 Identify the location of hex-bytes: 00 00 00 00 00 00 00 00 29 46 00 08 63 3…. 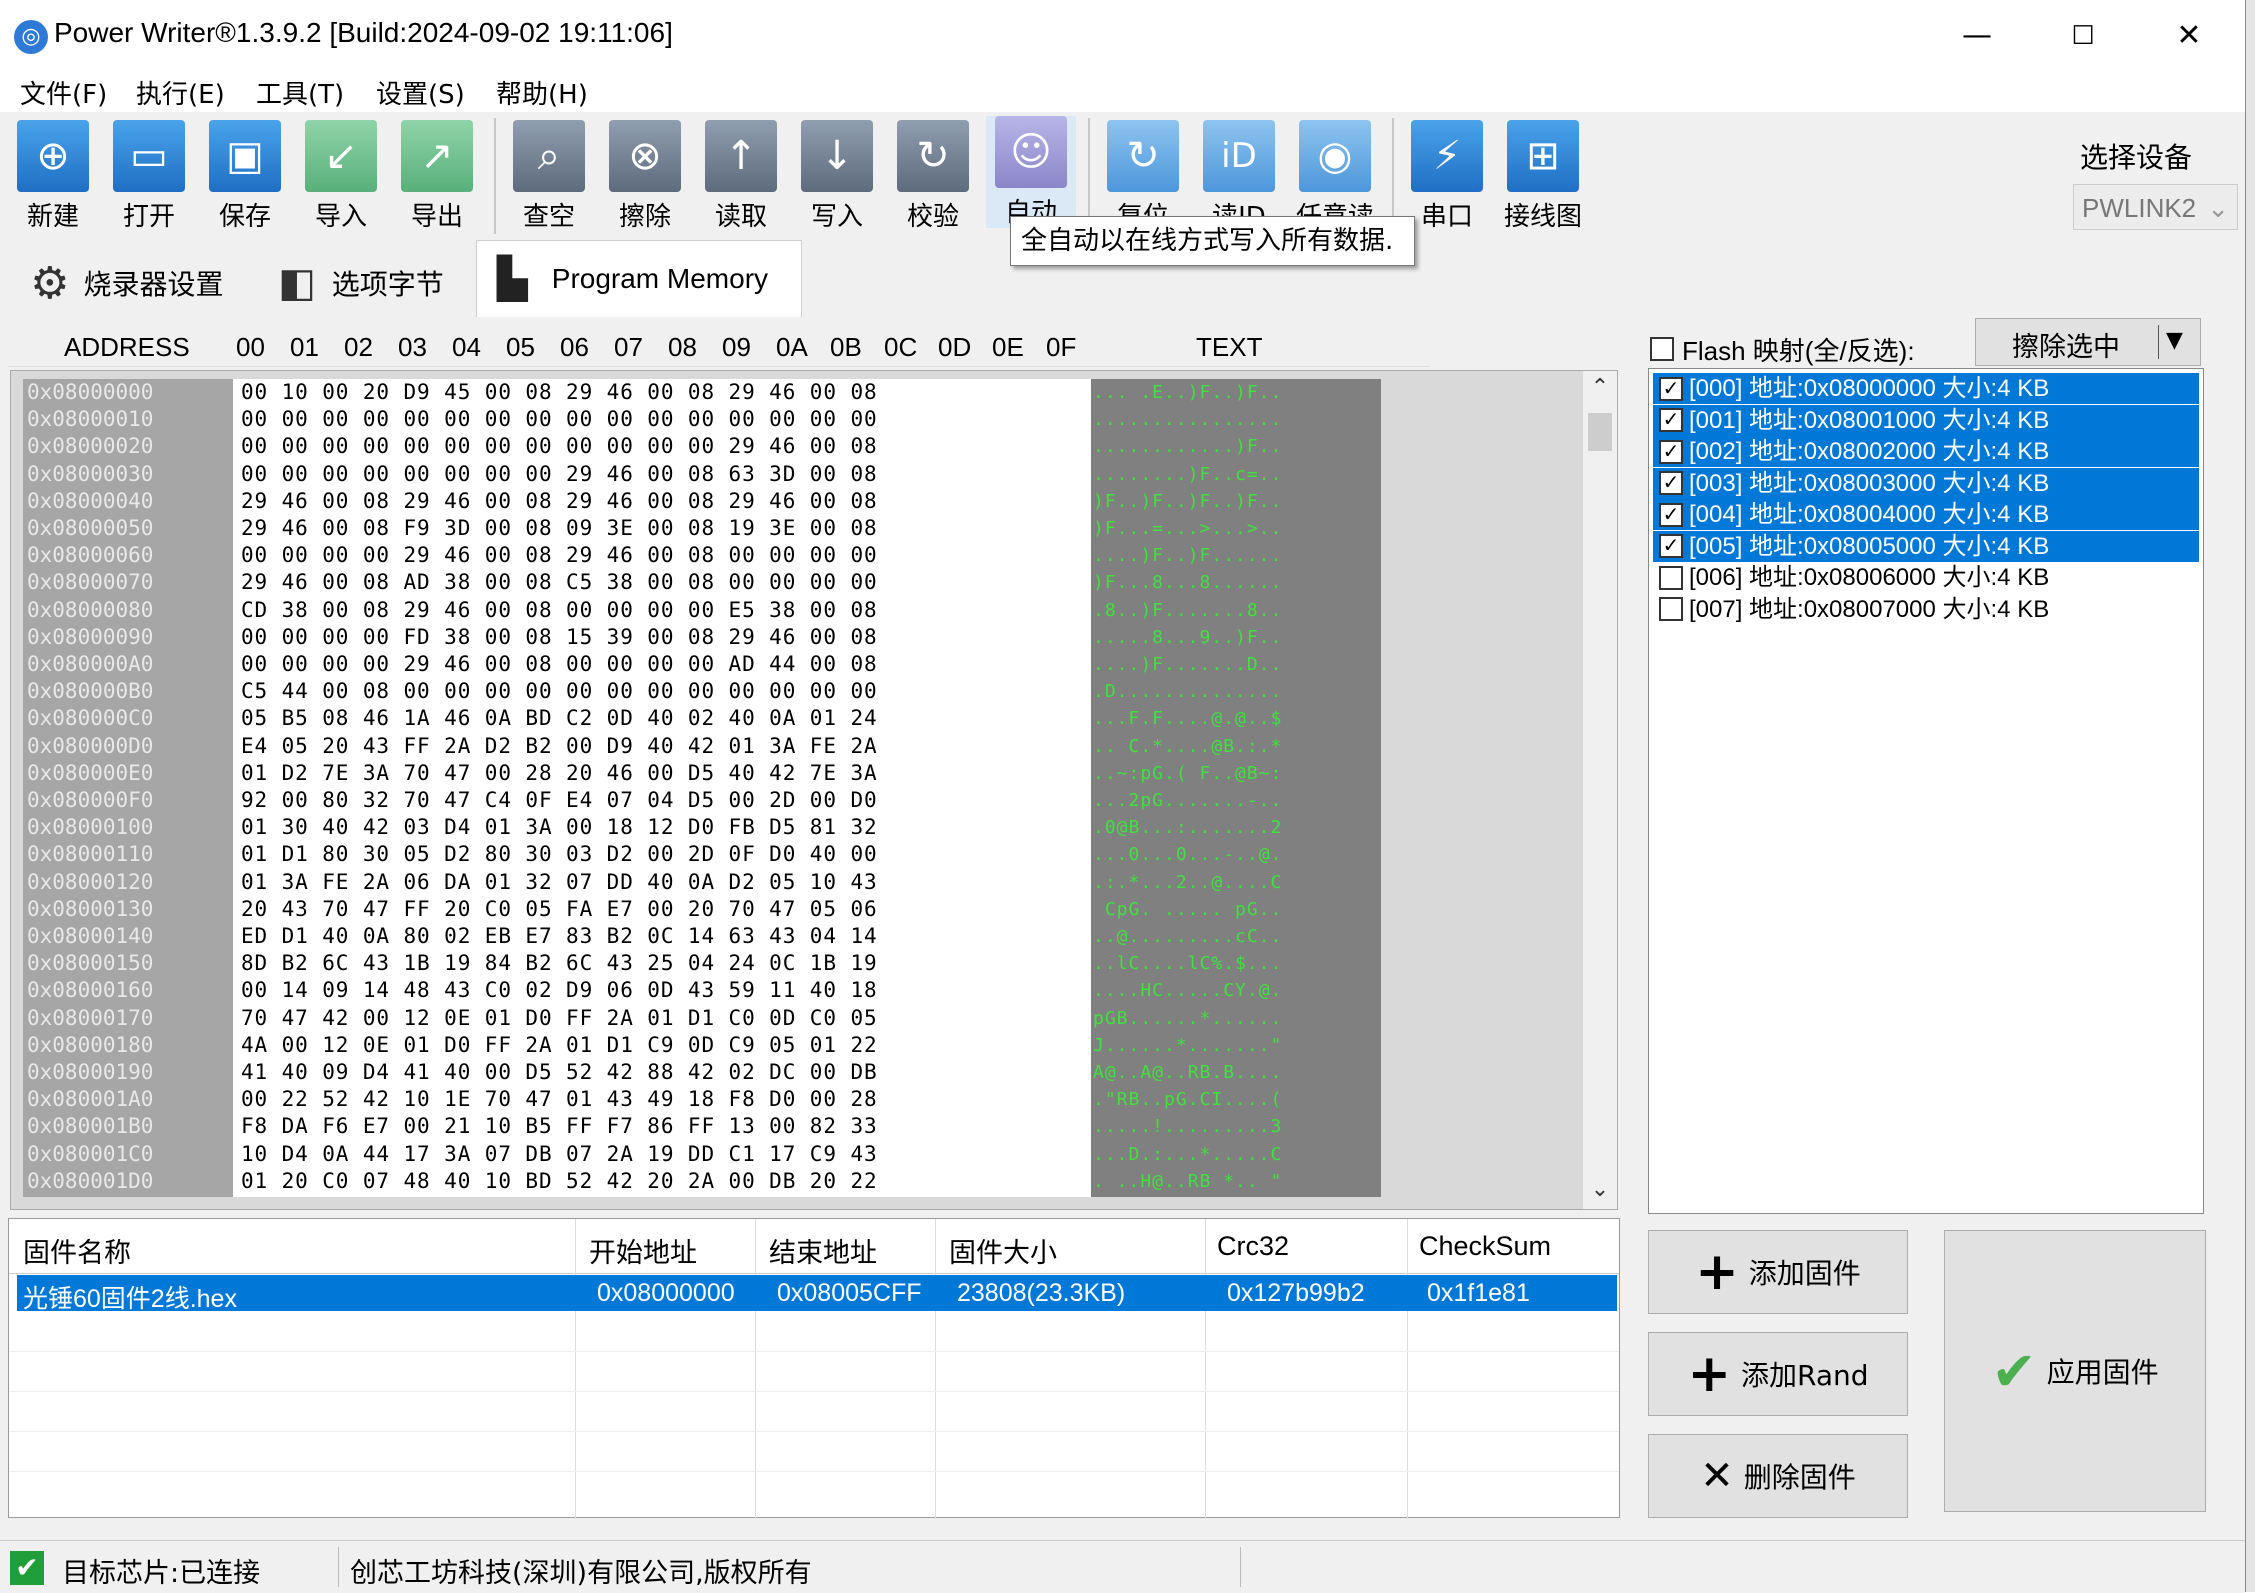
(670, 474).